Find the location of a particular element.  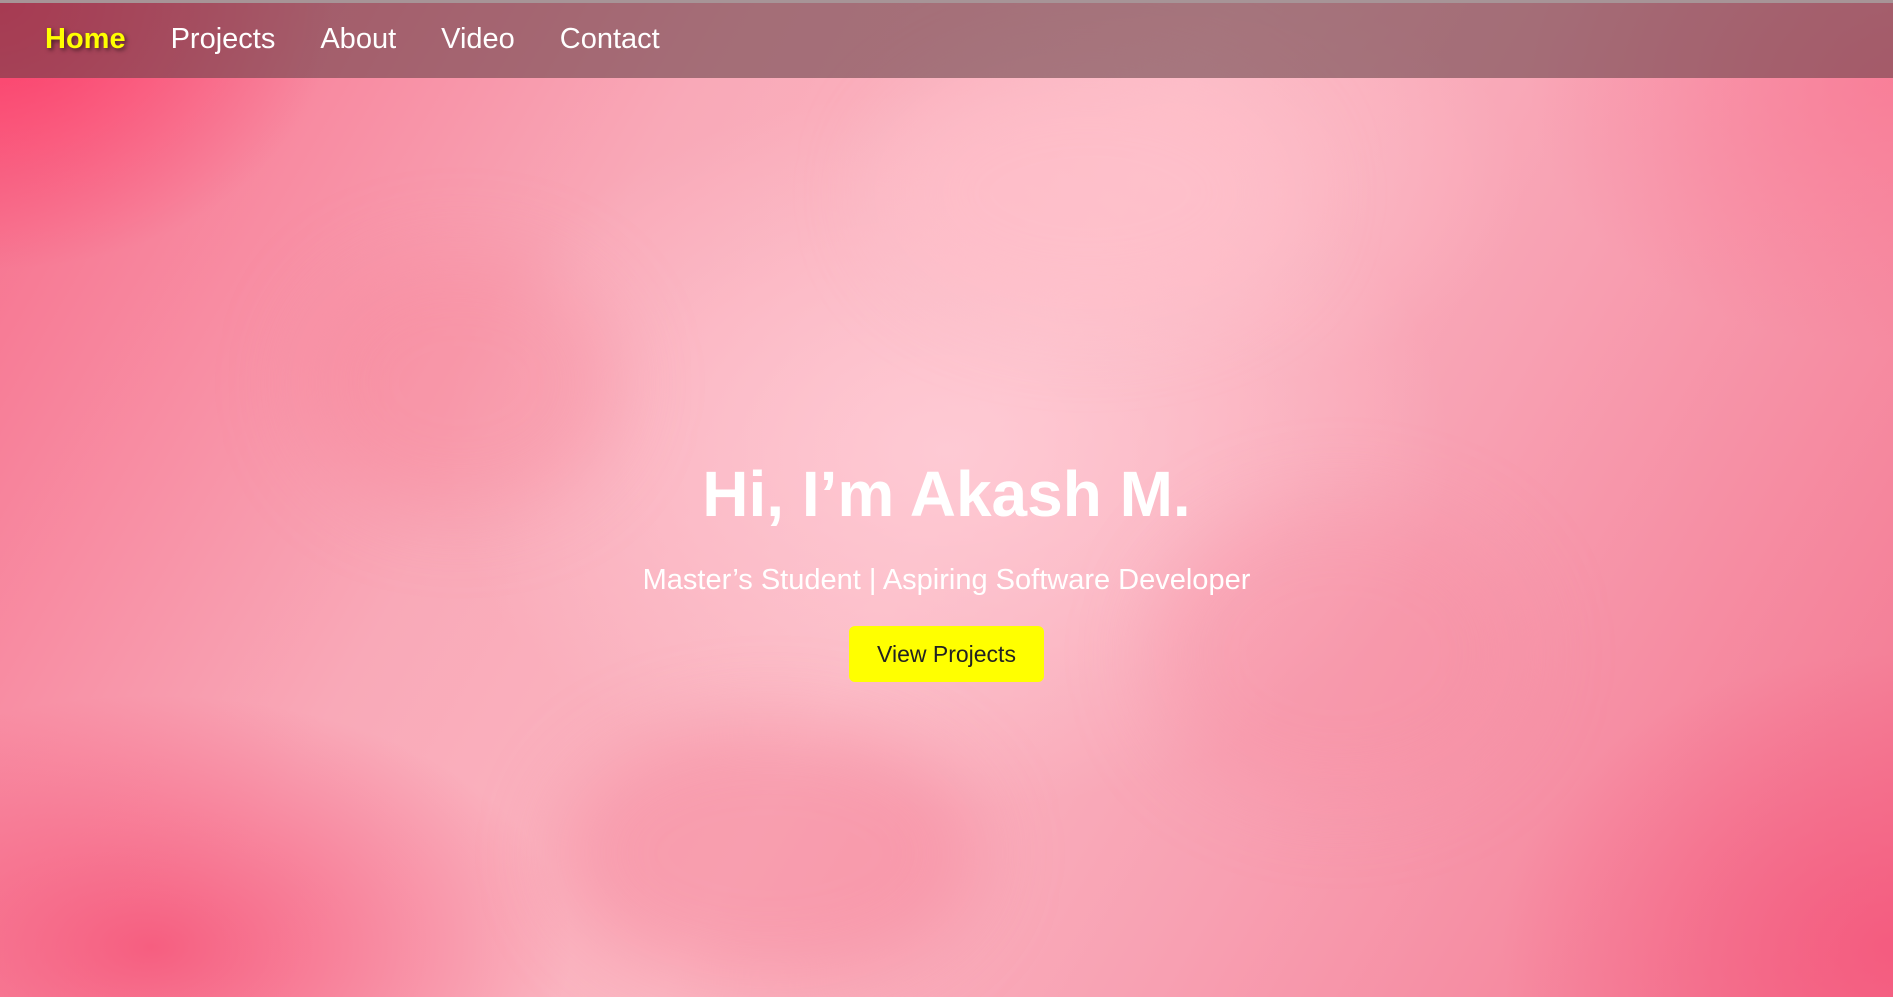

nav-link-about: About is located at coordinates (358, 39).